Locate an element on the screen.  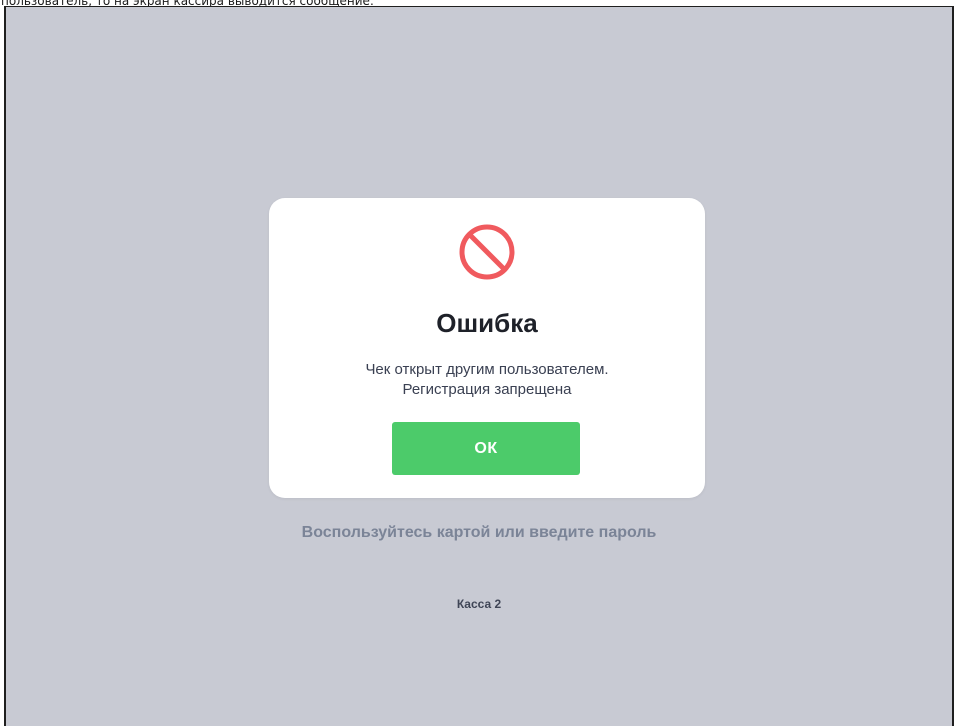
register-label: Касса 2 is located at coordinates (479, 604).